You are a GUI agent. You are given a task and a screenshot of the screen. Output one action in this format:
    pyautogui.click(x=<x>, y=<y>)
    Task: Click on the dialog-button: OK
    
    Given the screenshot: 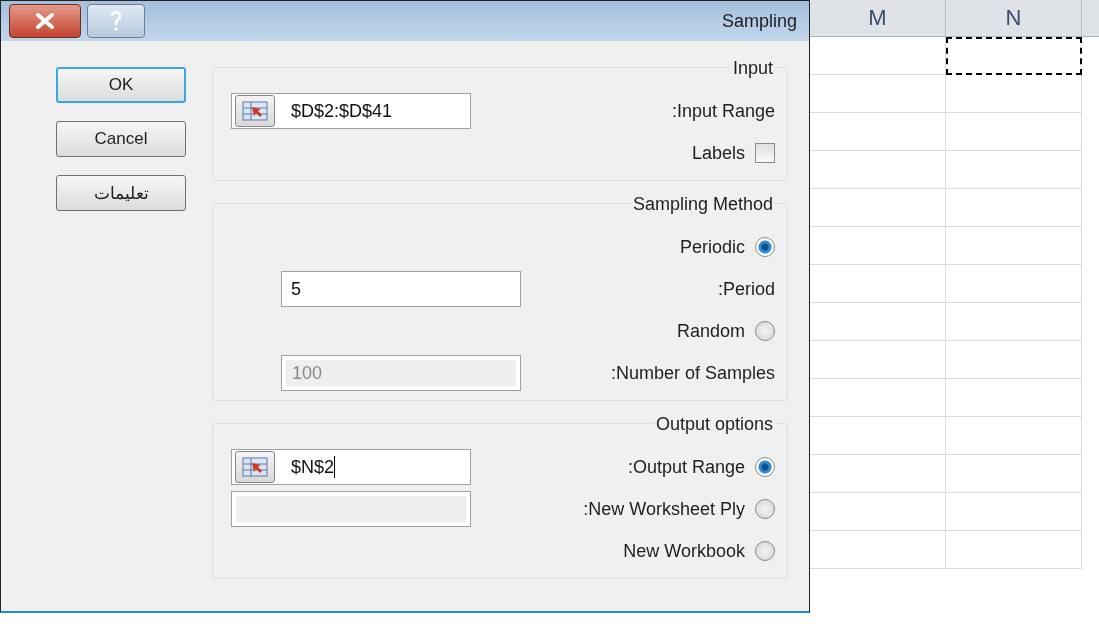 What is the action you would take?
    pyautogui.click(x=121, y=85)
    